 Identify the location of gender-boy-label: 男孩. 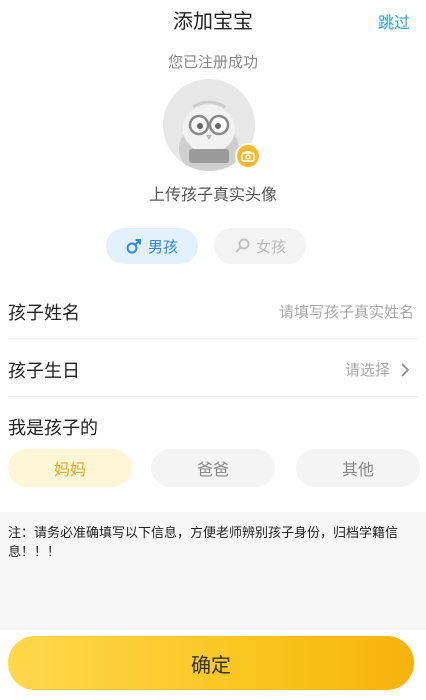
(162, 246).